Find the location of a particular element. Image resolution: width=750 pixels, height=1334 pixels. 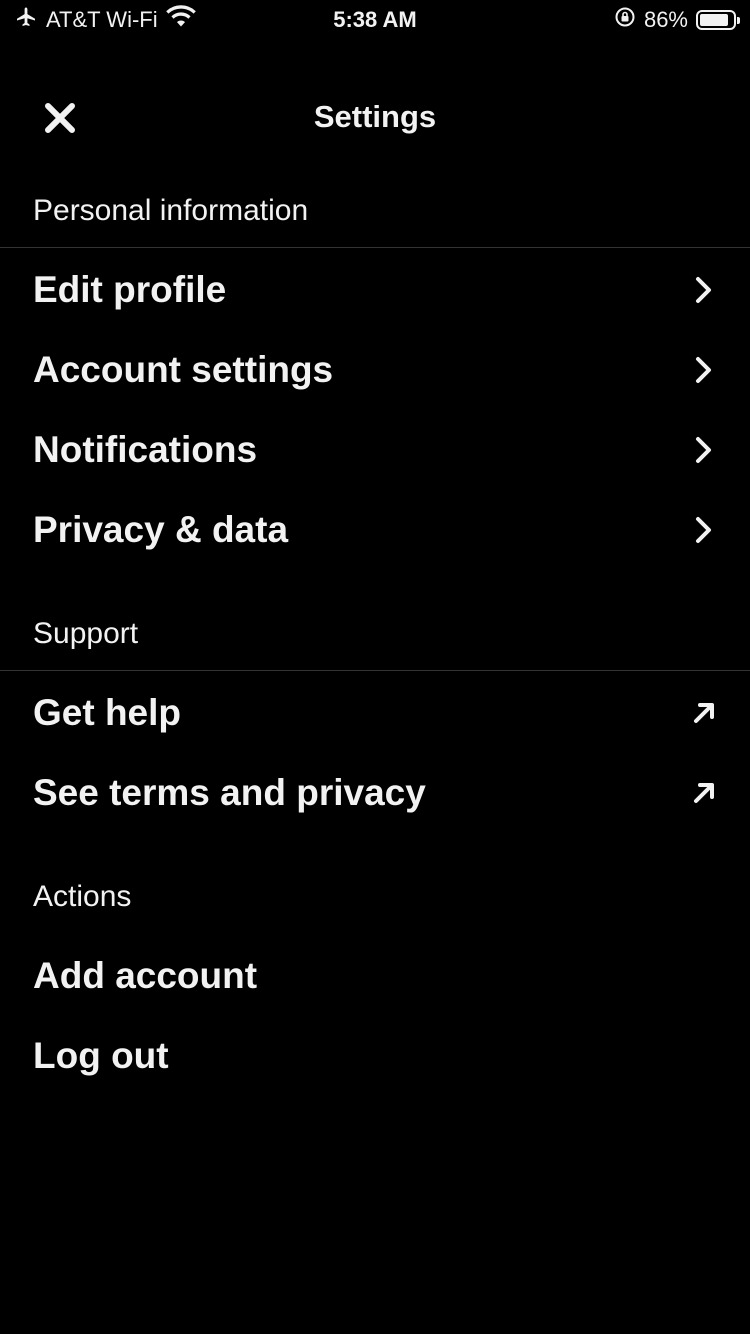

status-bar-right: 86% is located at coordinates (677, 20).